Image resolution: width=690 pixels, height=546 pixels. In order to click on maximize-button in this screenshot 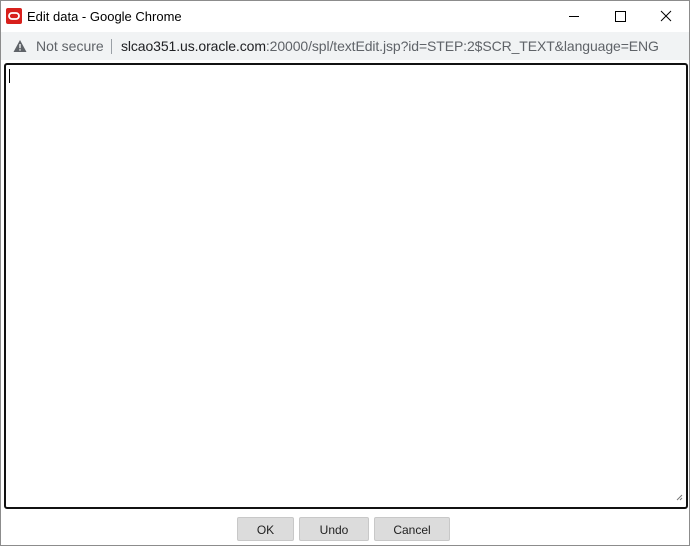, I will do `click(620, 16)`.